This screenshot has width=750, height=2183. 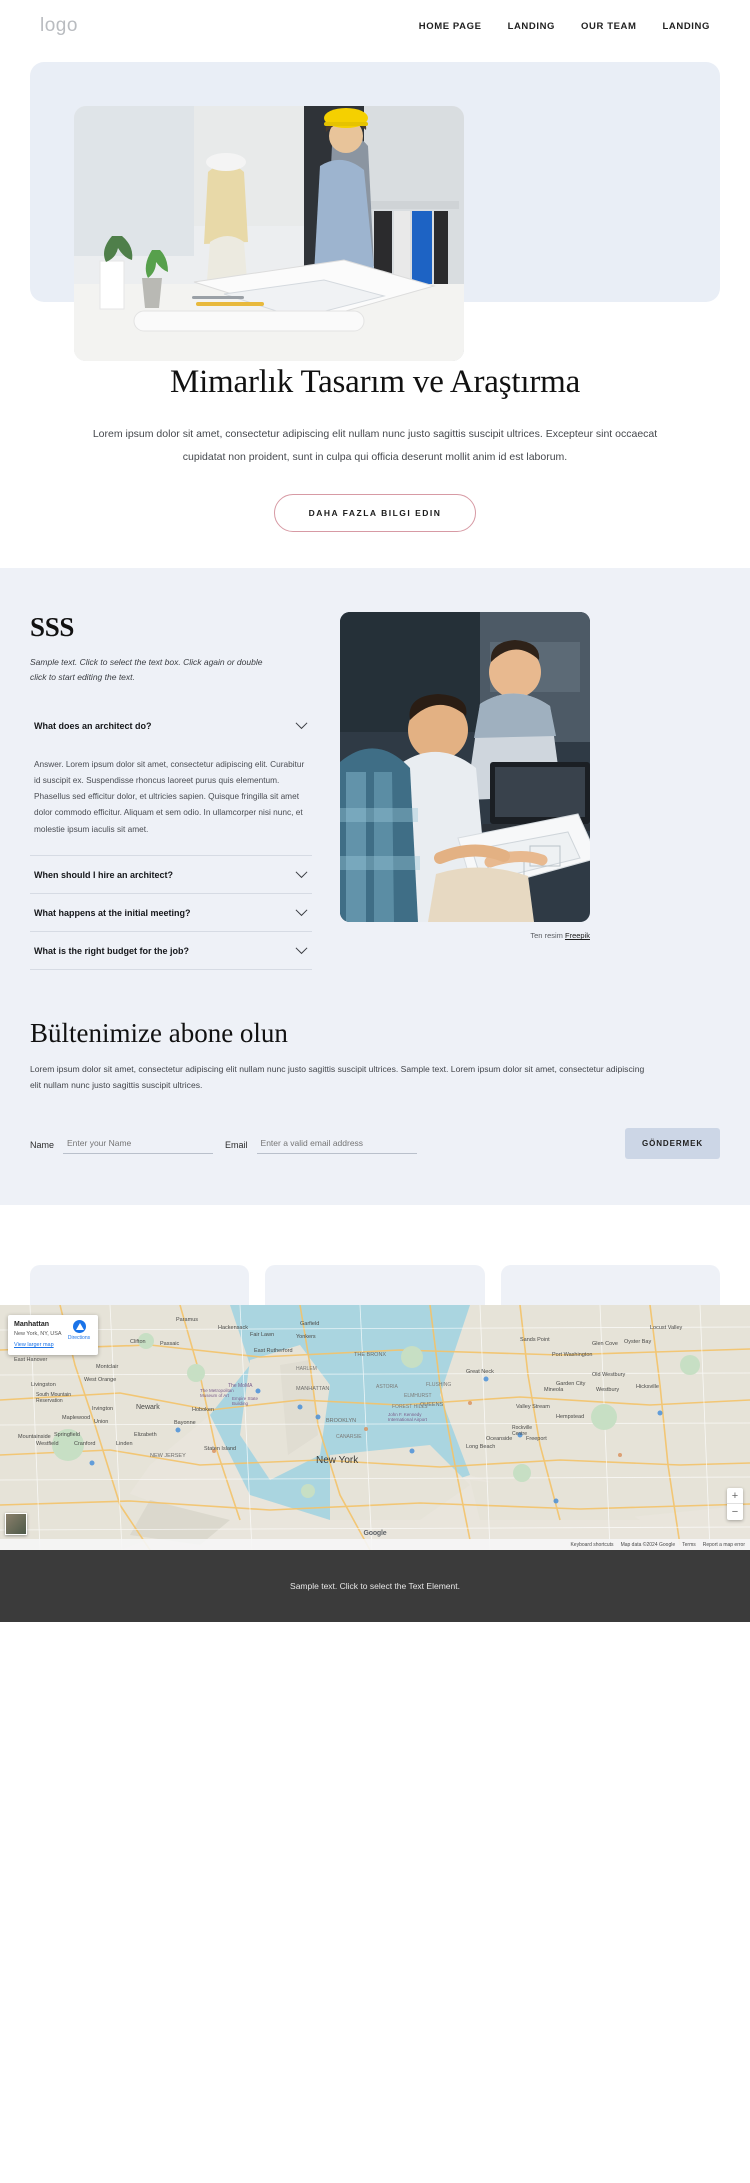 What do you see at coordinates (547, 936) in the screenshot?
I see `image-credit-prefix: Ten resim` at bounding box center [547, 936].